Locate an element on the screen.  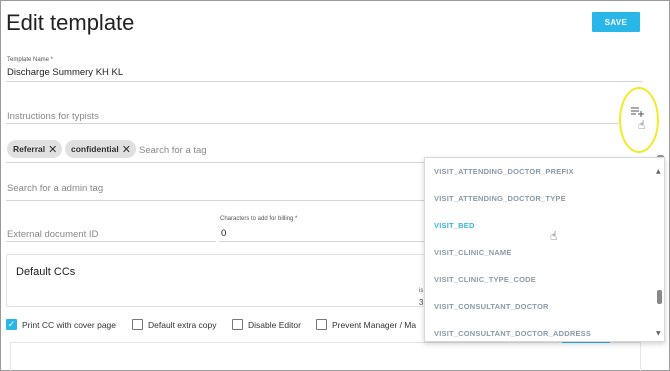
print-cc-checkbox: ✓ is located at coordinates (11, 324).